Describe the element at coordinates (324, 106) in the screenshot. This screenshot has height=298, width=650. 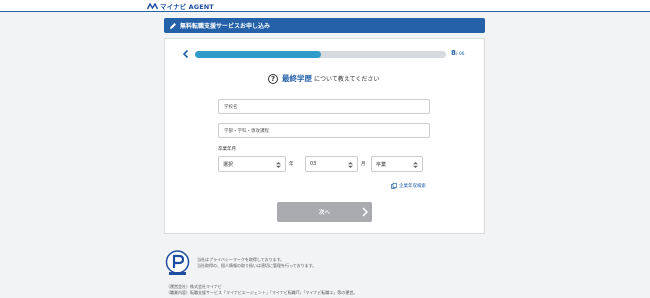
I see `school-name-input: 学校名` at that location.